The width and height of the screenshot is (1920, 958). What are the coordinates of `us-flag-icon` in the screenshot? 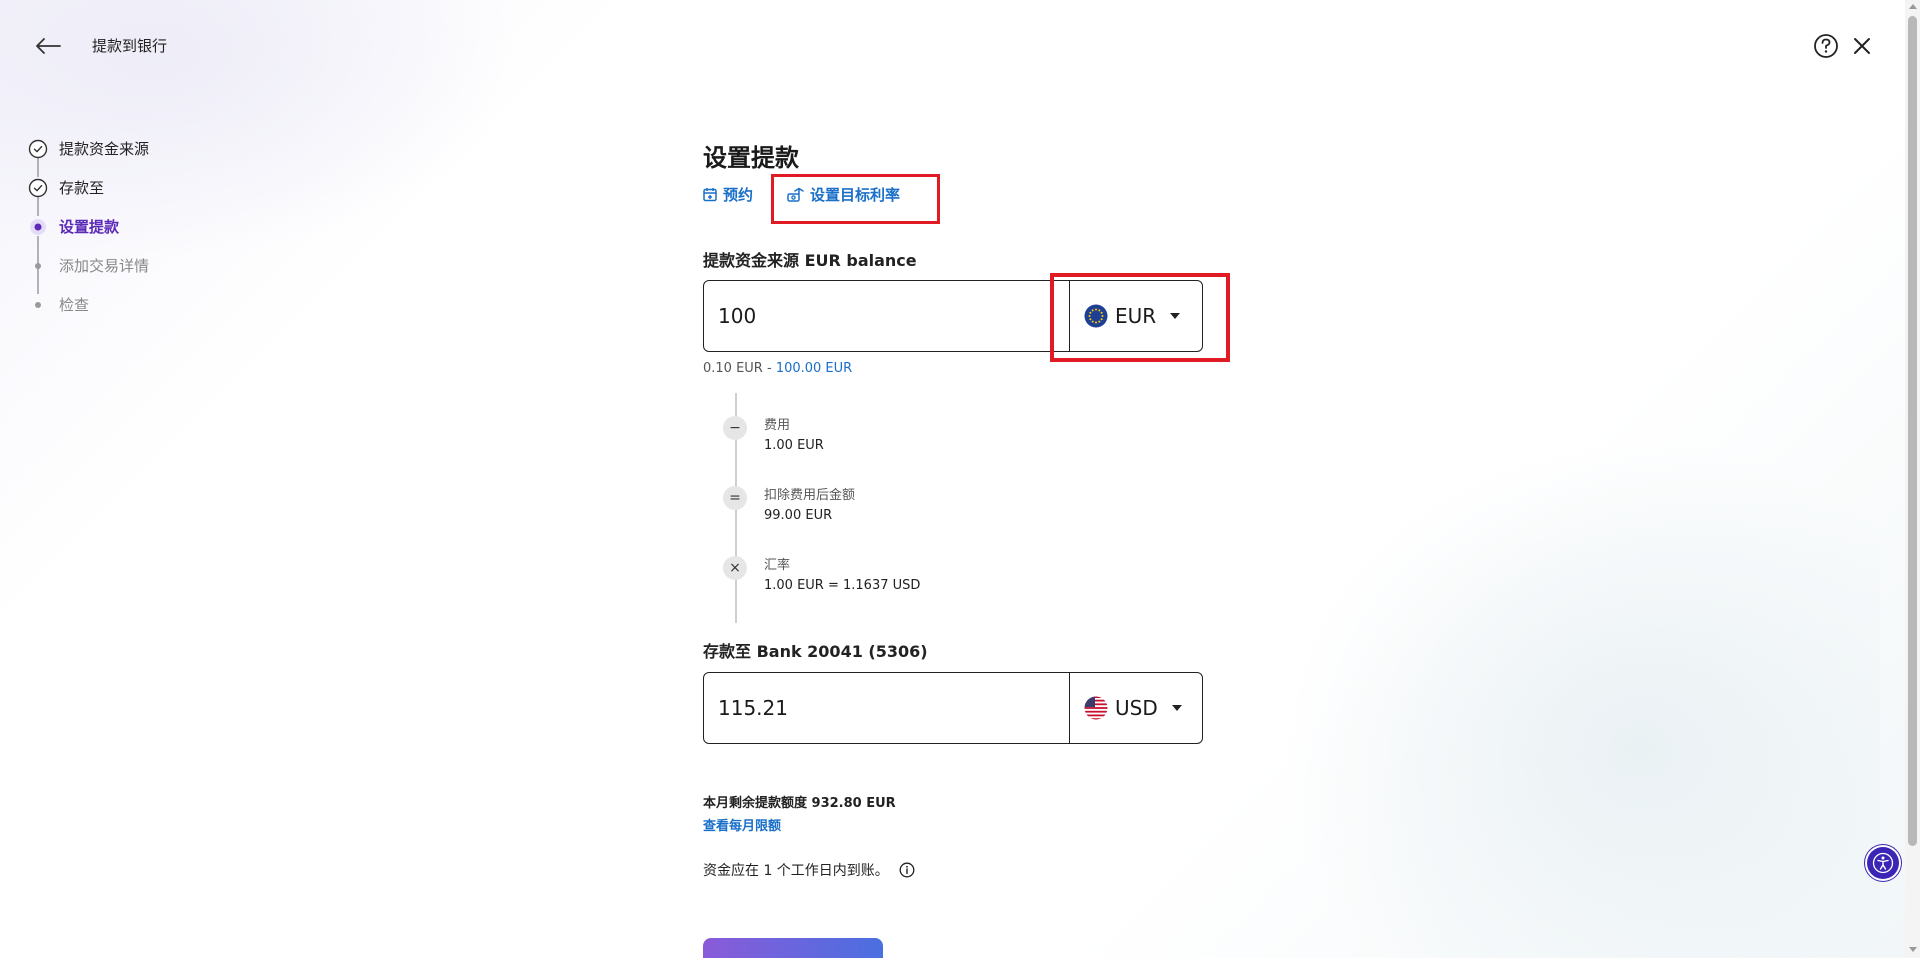 It's located at (1096, 708).